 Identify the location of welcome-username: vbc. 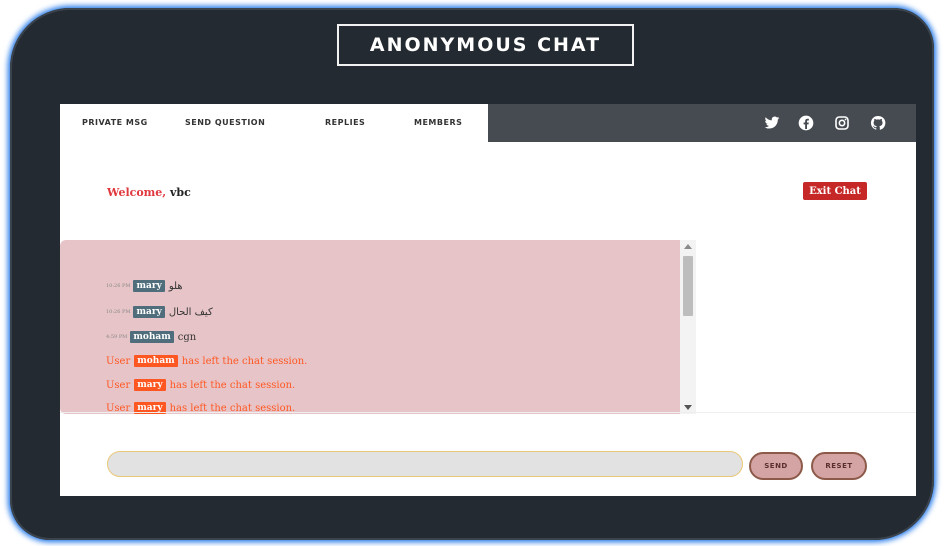
(180, 192).